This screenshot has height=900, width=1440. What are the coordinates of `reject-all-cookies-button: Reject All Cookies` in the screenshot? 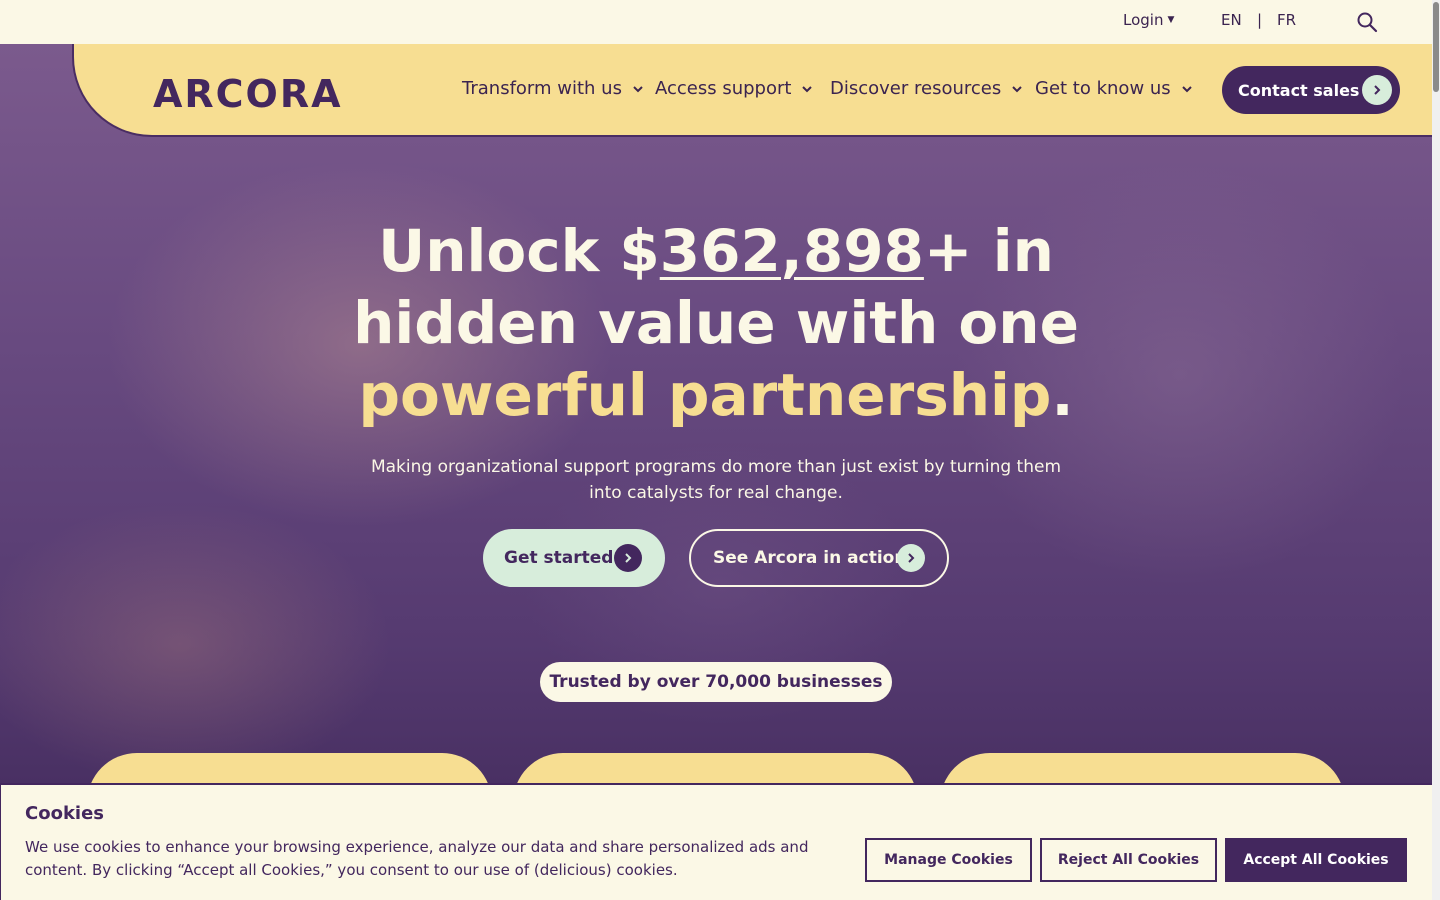 It's located at (1128, 860).